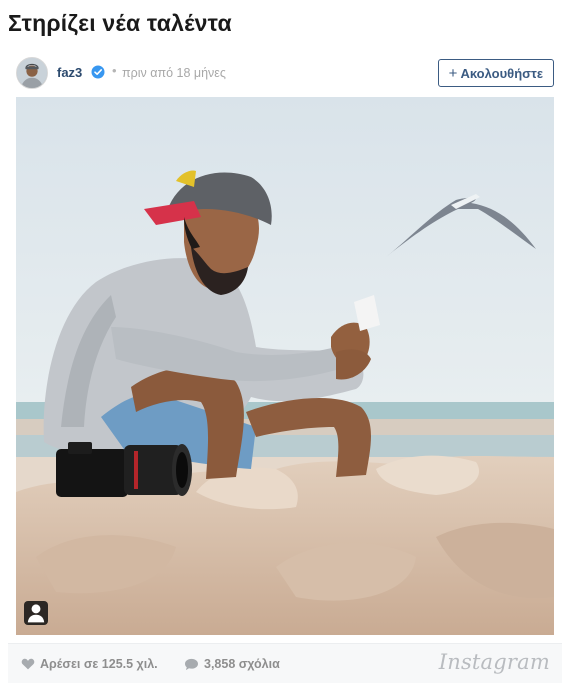 Image resolution: width=570 pixels, height=693 pixels. What do you see at coordinates (191, 664) in the screenshot?
I see `speech-bubble-icon` at bounding box center [191, 664].